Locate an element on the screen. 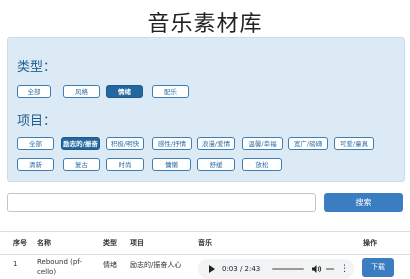  more-options-icon: ⋮ is located at coordinates (344, 269).